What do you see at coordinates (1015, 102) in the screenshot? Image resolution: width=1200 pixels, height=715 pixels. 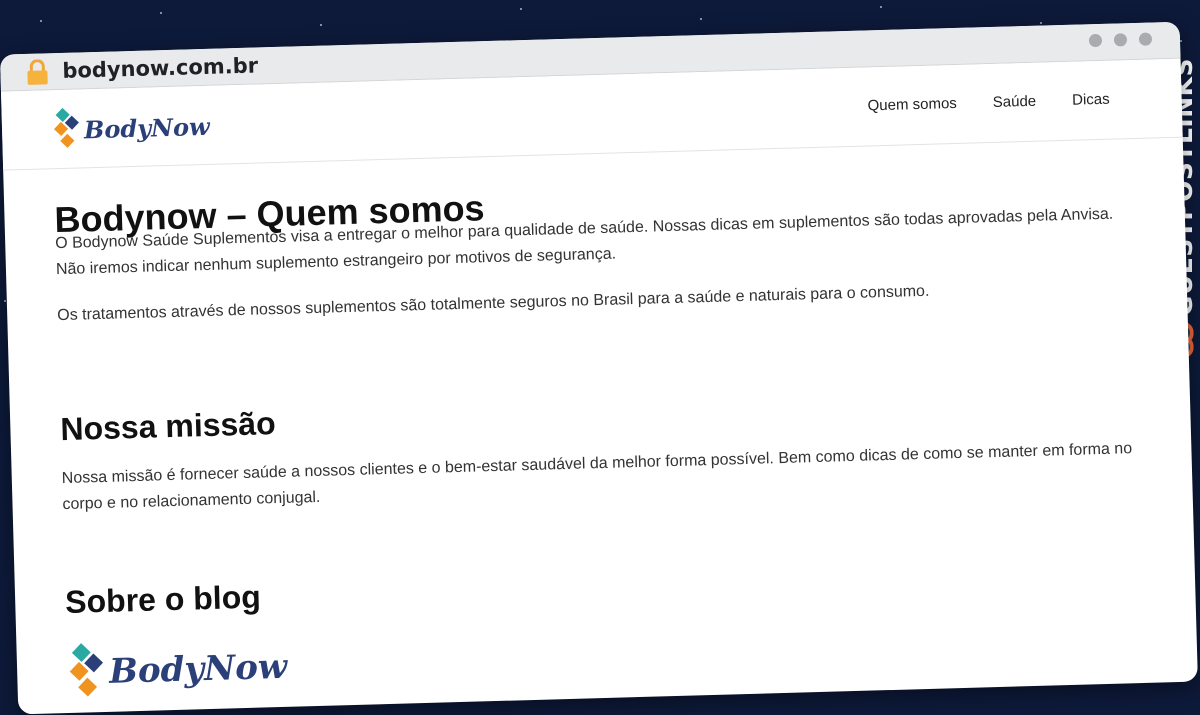 I see `nav-saude: Saúde` at bounding box center [1015, 102].